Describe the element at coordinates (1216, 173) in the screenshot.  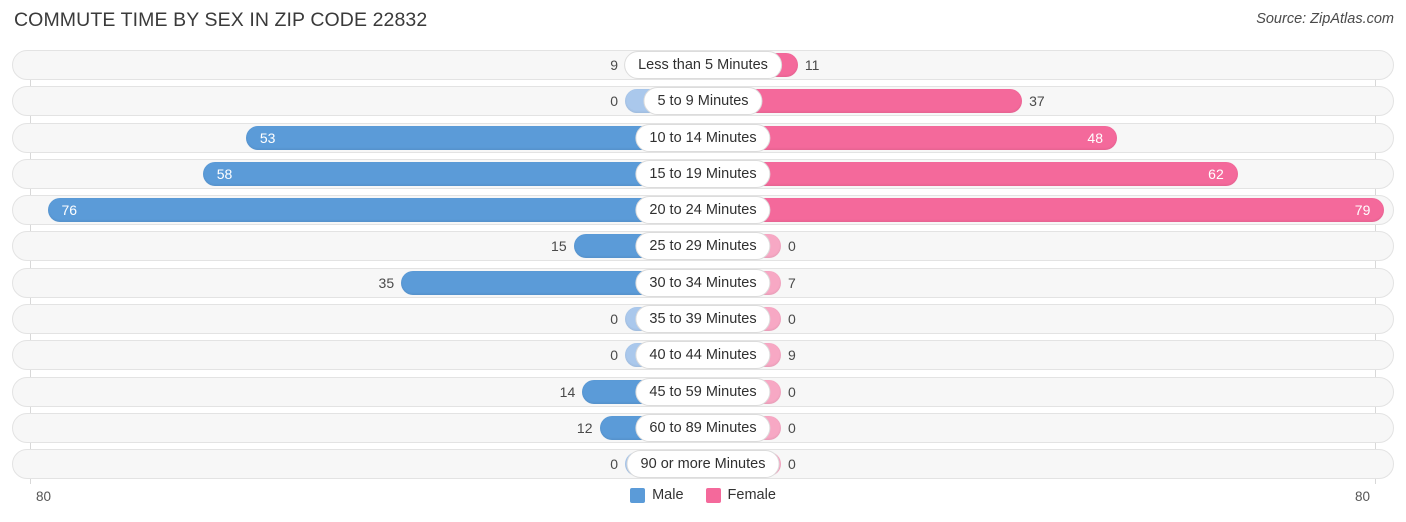
I see `bar-value-female: 62` at that location.